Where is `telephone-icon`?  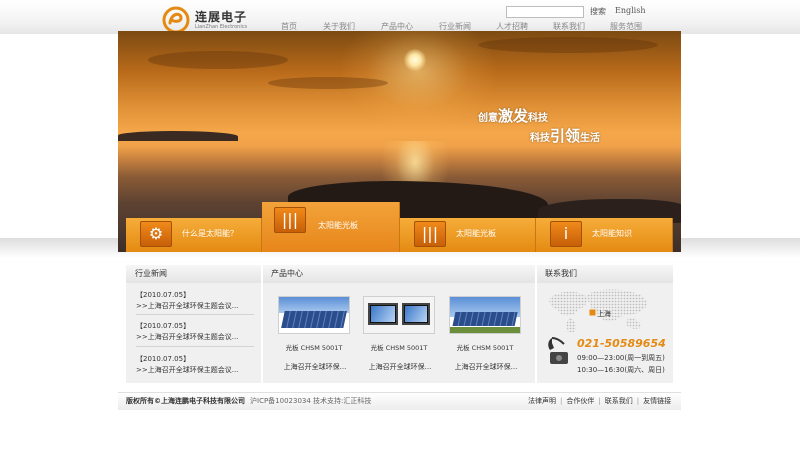 telephone-icon is located at coordinates (558, 350).